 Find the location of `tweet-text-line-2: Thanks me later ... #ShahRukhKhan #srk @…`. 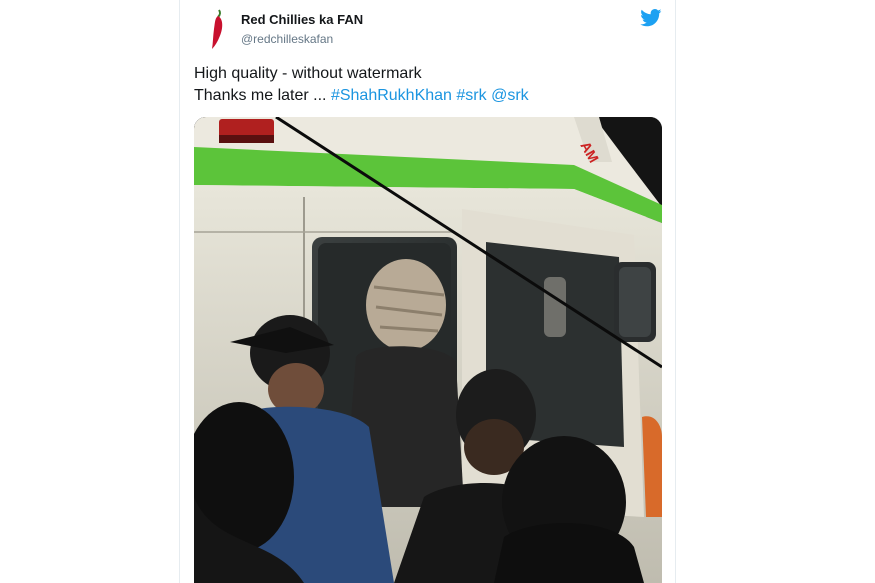

tweet-text-line-2: Thanks me later ... #ShahRukhKhan #srk @… is located at coordinates (429, 96).